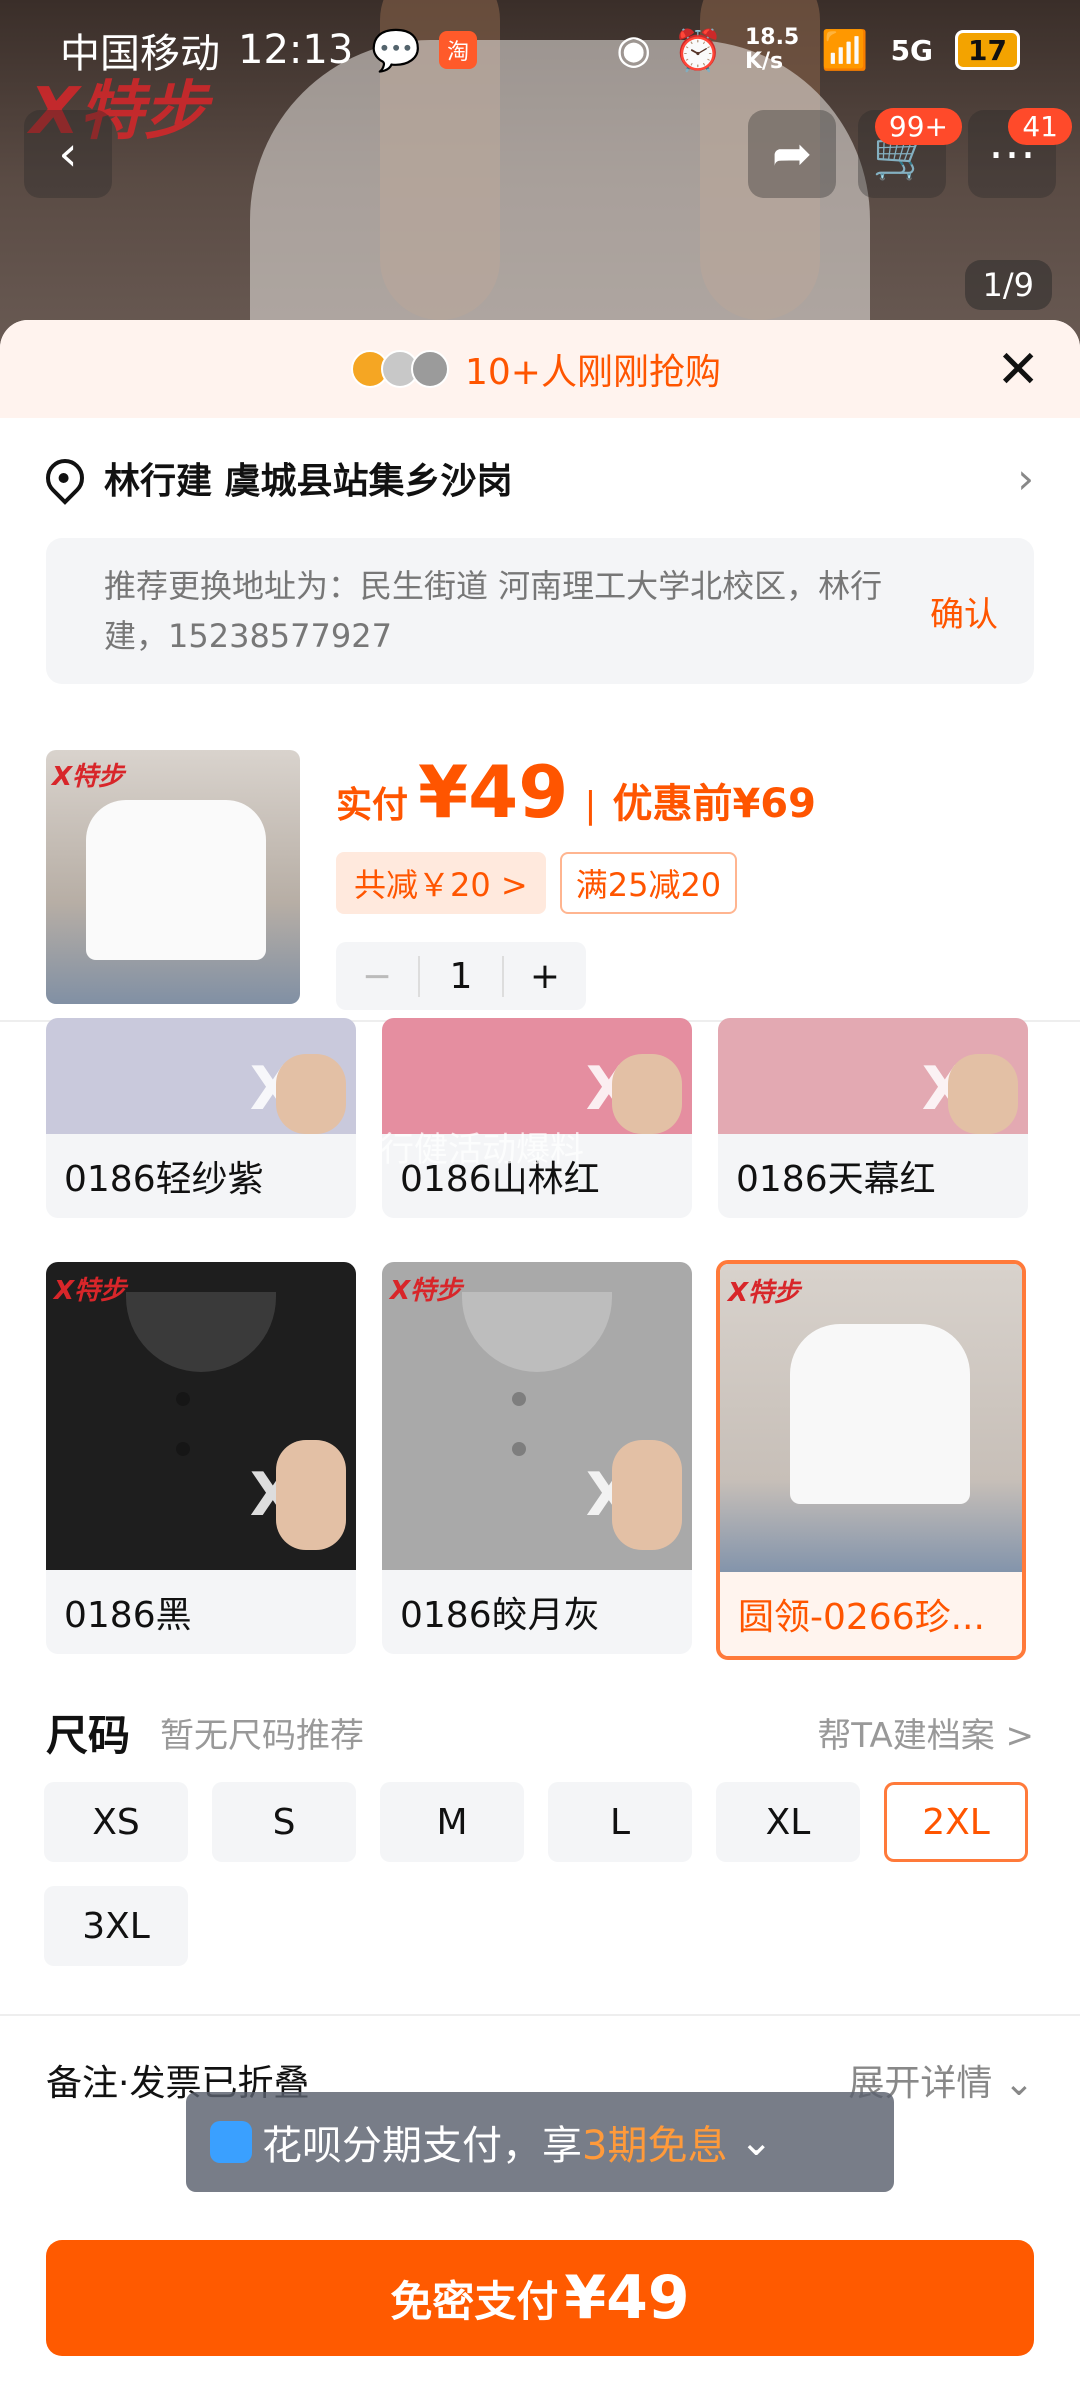  I want to click on increase-button: +, so click(545, 976).